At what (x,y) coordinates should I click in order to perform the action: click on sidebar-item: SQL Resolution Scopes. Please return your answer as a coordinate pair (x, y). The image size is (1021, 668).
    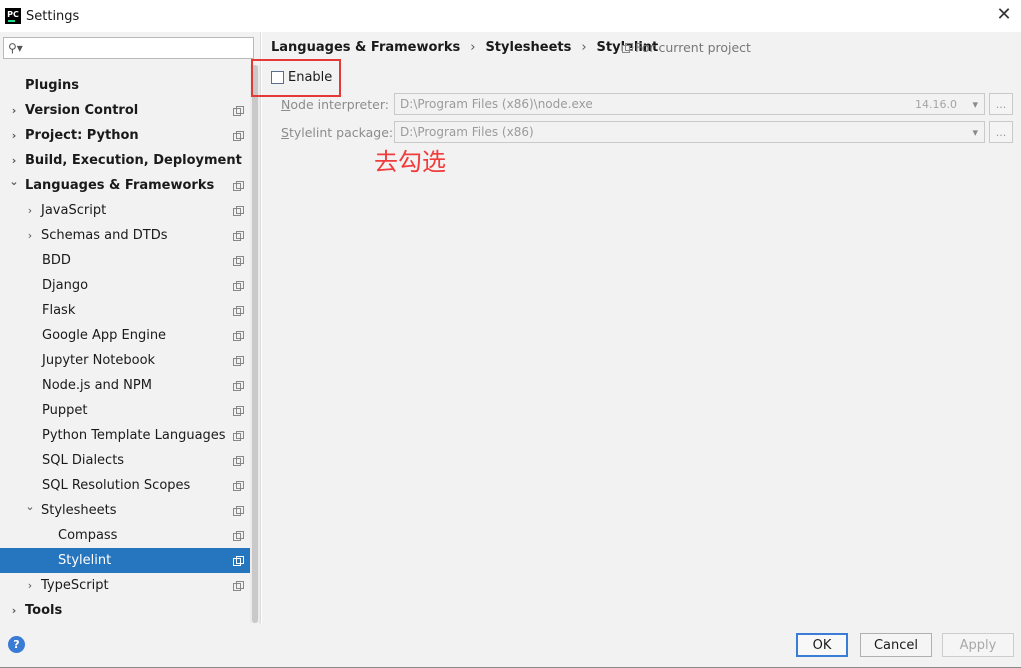
    Looking at the image, I should click on (130, 485).